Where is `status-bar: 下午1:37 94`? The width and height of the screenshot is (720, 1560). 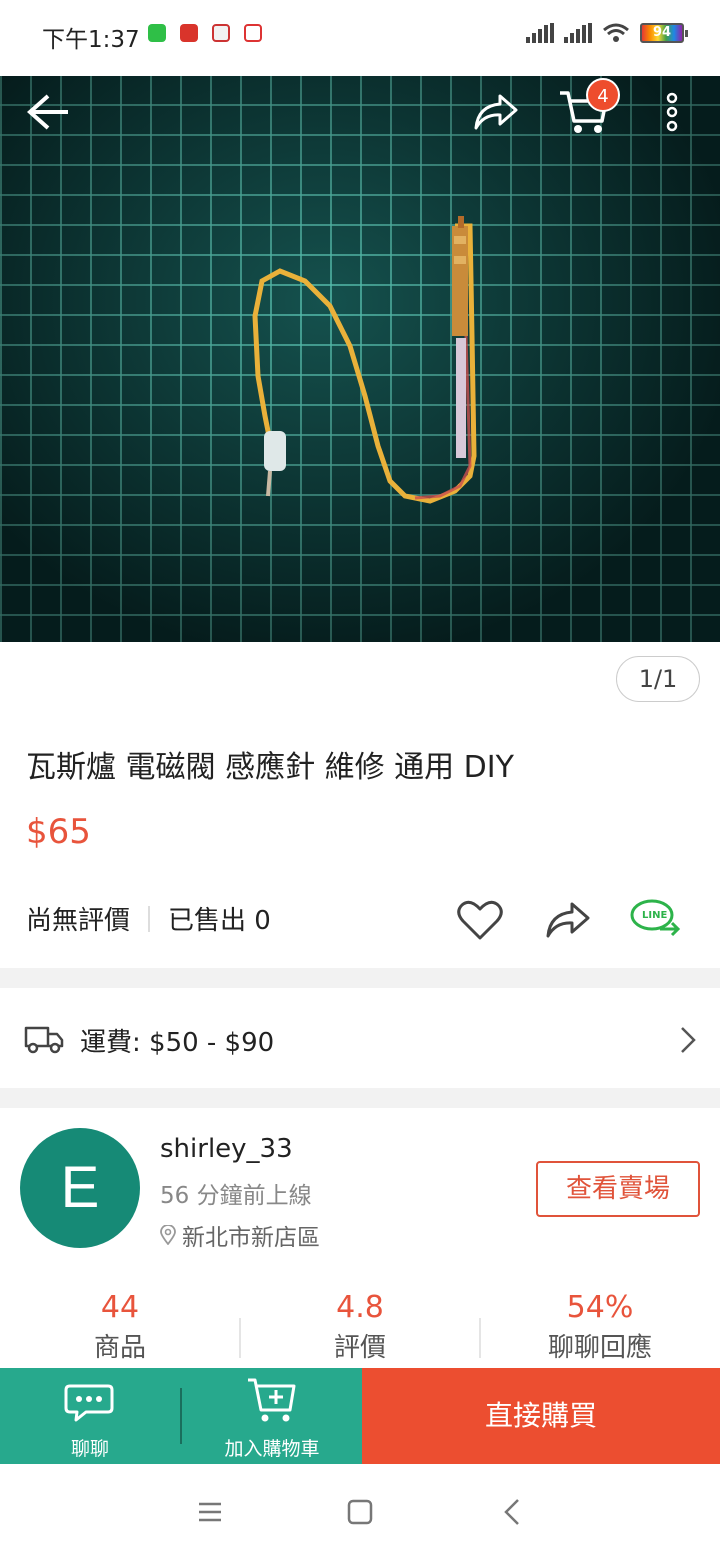
status-bar: 下午1:37 94 is located at coordinates (360, 38).